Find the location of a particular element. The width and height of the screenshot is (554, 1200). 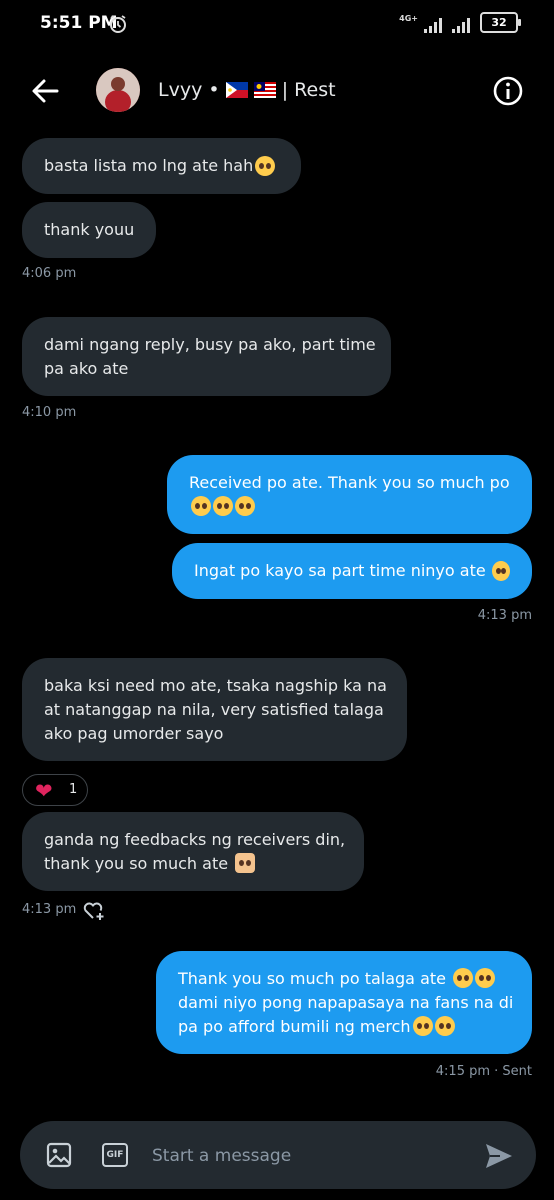

message-text-line: ako pag umorder sayo is located at coordinates (134, 733).